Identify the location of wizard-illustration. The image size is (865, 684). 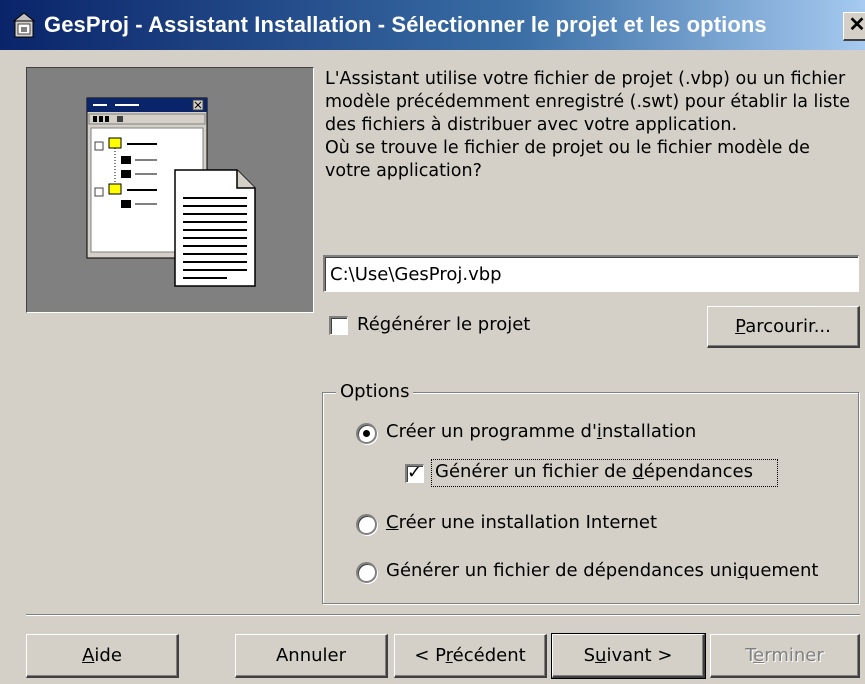
(170, 190).